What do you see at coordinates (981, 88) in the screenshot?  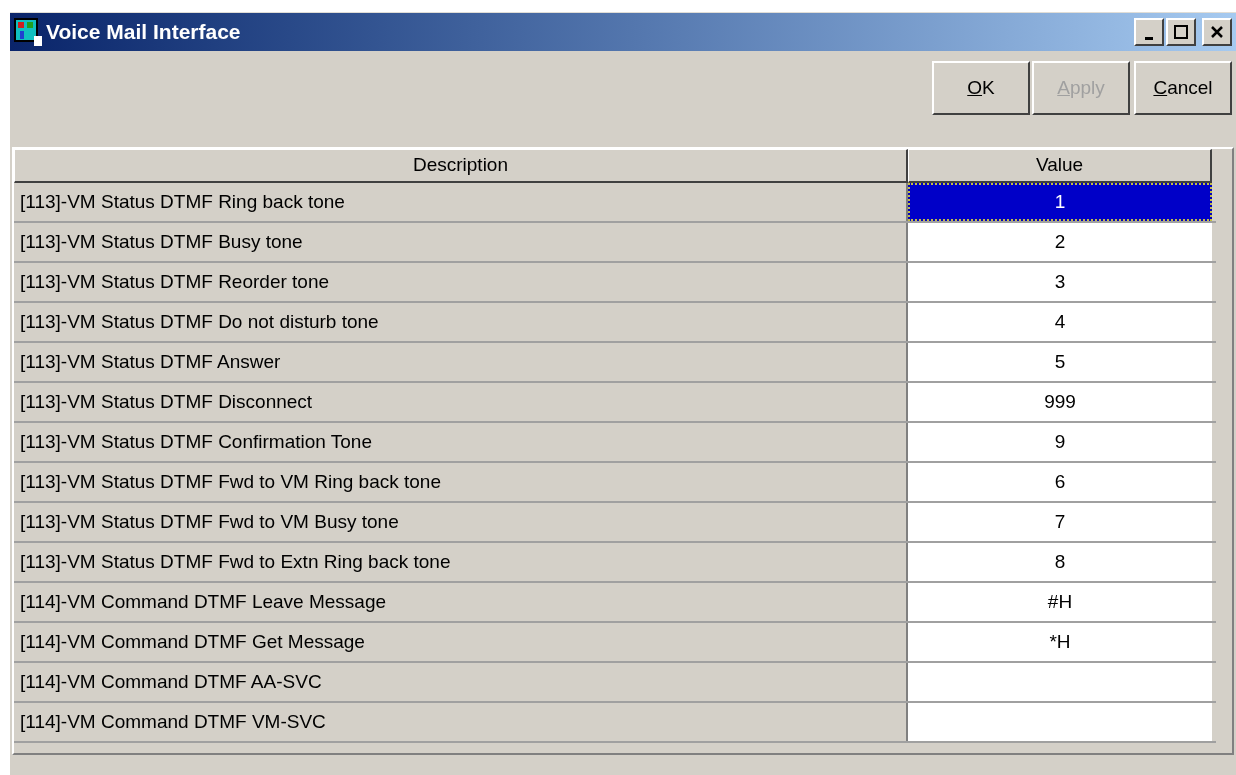 I see `dialog-button: OK` at bounding box center [981, 88].